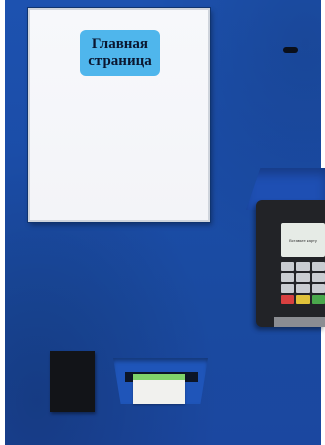 Image resolution: width=325 pixels, height=445 pixels. I want to click on keypad-clear-key, so click(303, 299).